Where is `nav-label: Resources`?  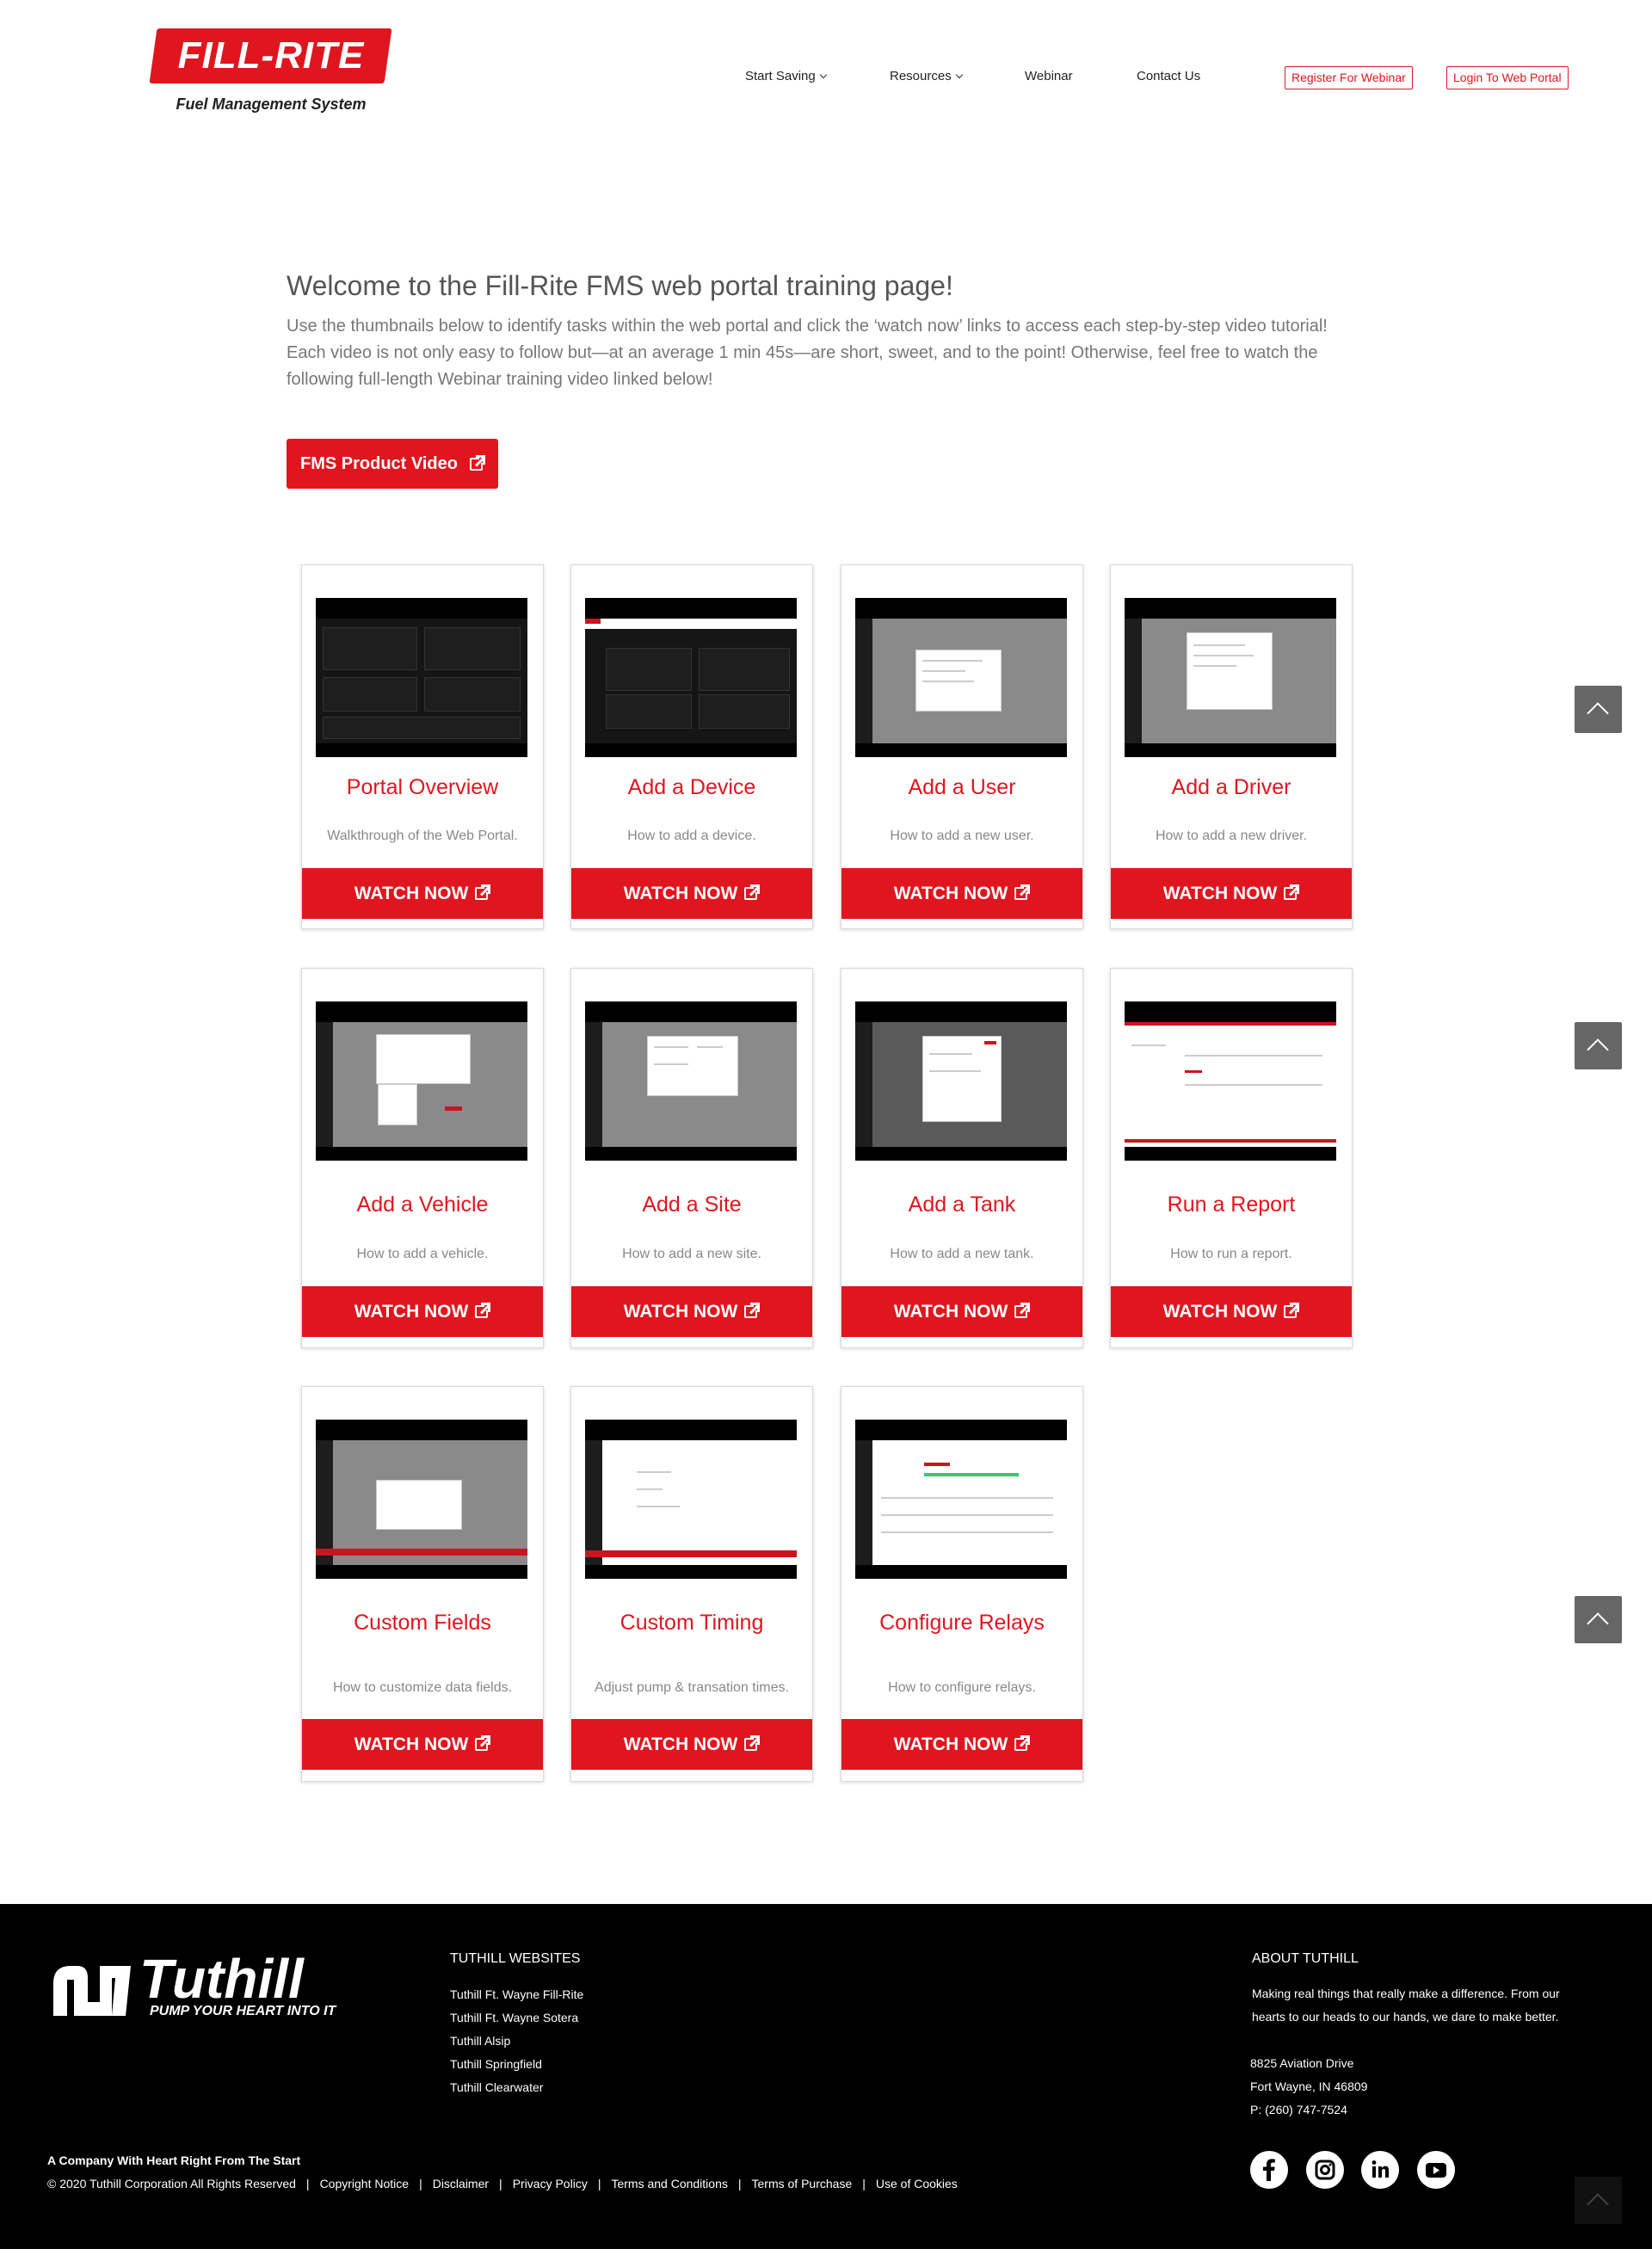 nav-label: Resources is located at coordinates (921, 76).